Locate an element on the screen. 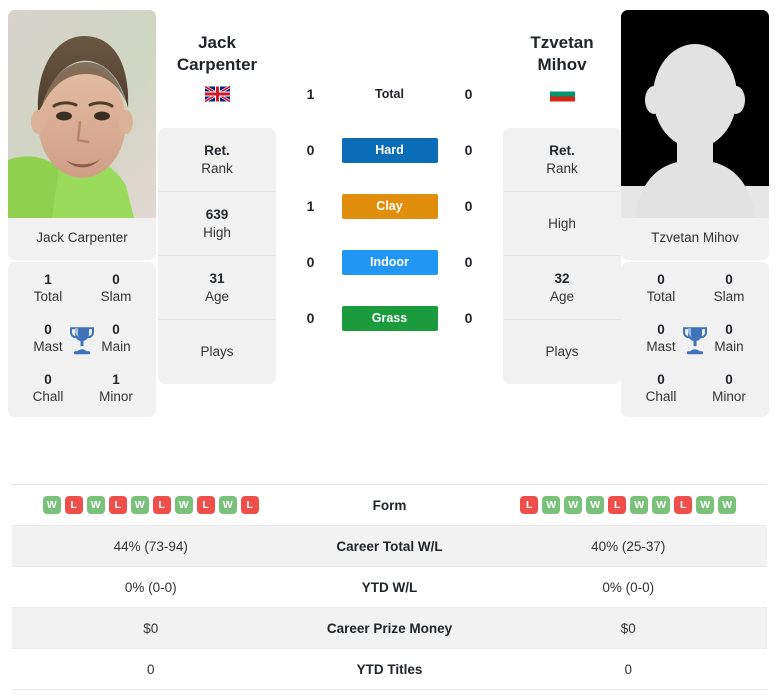  right-info-plays: Plays is located at coordinates (562, 352).